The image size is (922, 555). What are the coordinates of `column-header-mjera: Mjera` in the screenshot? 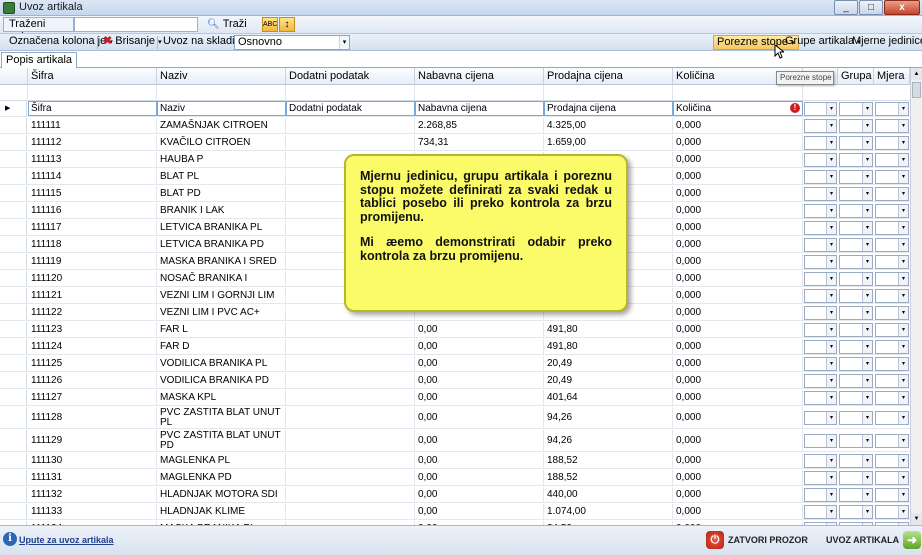 It's located at (892, 76).